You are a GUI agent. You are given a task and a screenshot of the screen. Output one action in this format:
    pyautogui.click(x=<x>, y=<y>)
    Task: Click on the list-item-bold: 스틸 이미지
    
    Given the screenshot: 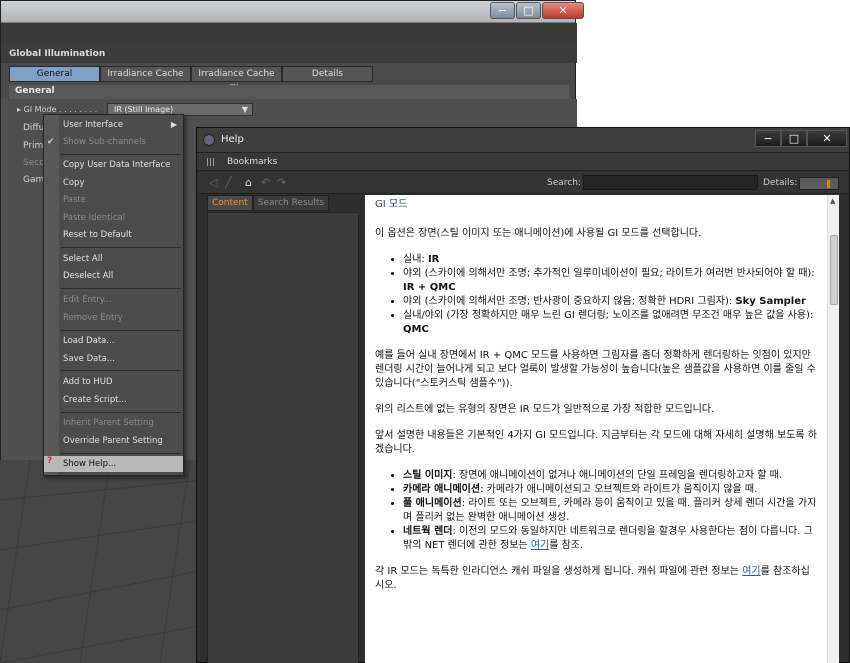 What is the action you would take?
    pyautogui.click(x=428, y=475)
    